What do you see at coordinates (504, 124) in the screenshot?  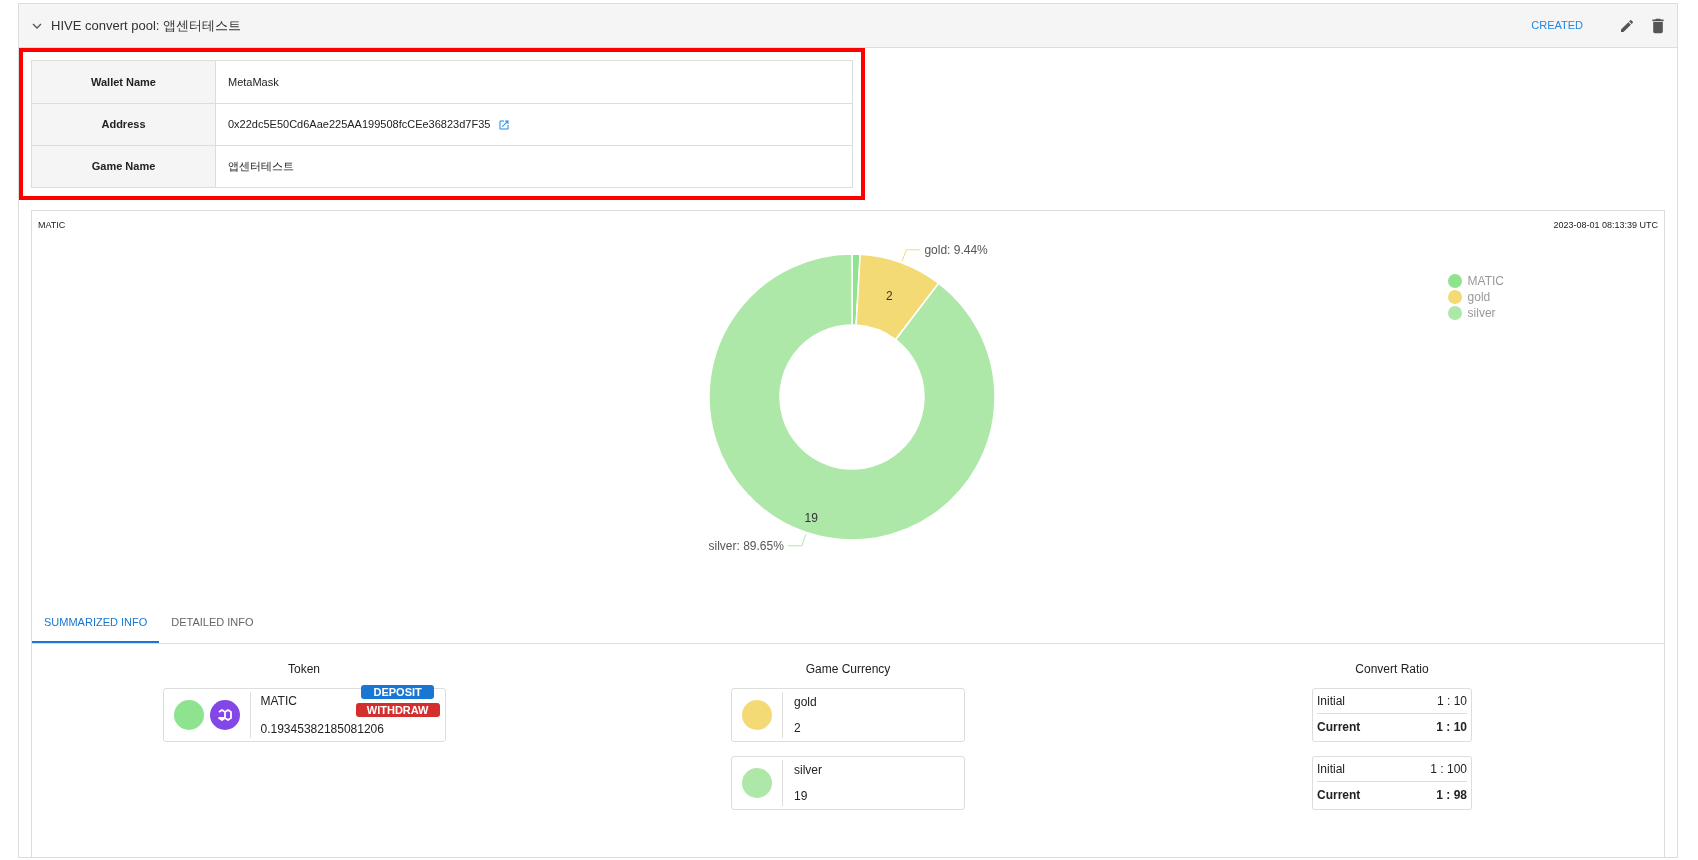 I see `external-link-icon` at bounding box center [504, 124].